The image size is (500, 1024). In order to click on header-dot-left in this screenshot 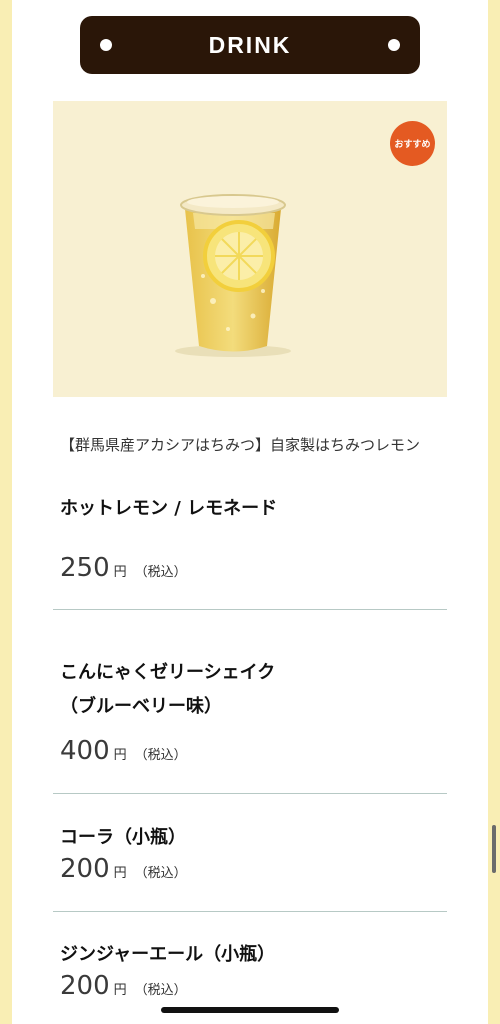, I will do `click(106, 45)`.